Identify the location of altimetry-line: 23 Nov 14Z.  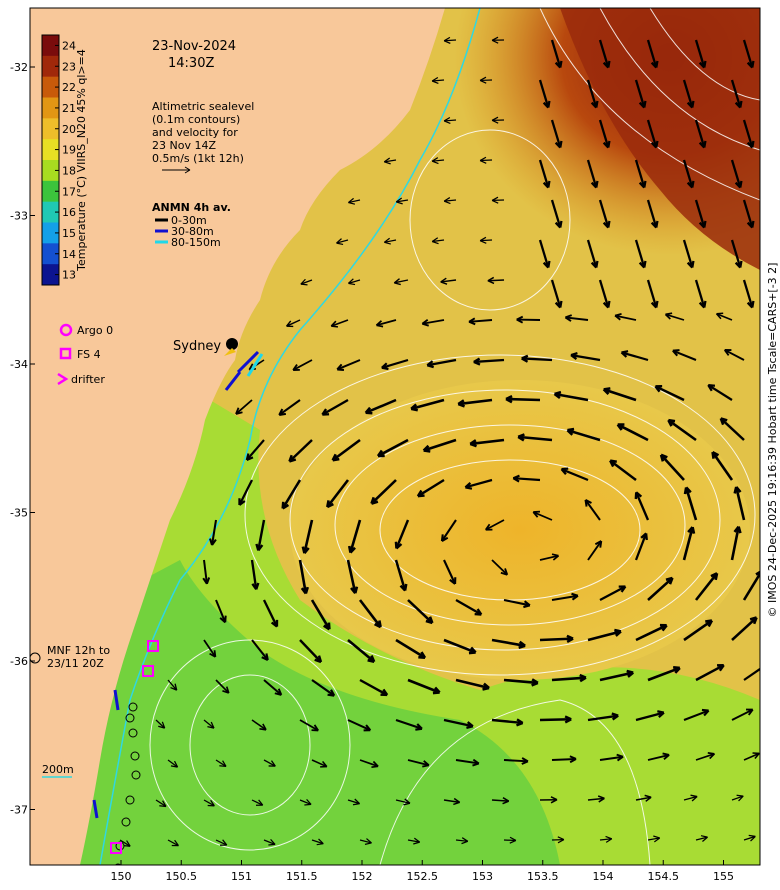
(184, 145).